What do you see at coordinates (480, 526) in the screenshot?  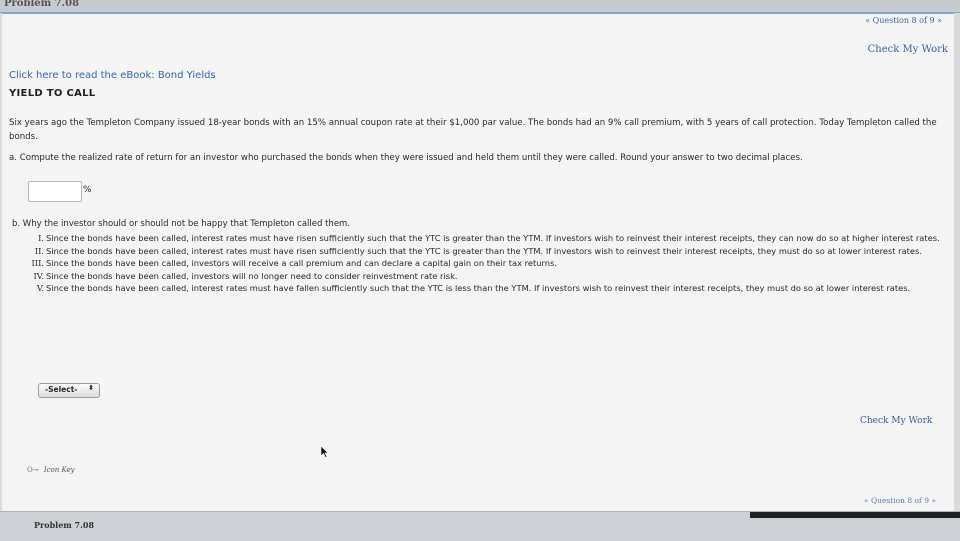 I see `bottom-bar: Problem 7.08` at bounding box center [480, 526].